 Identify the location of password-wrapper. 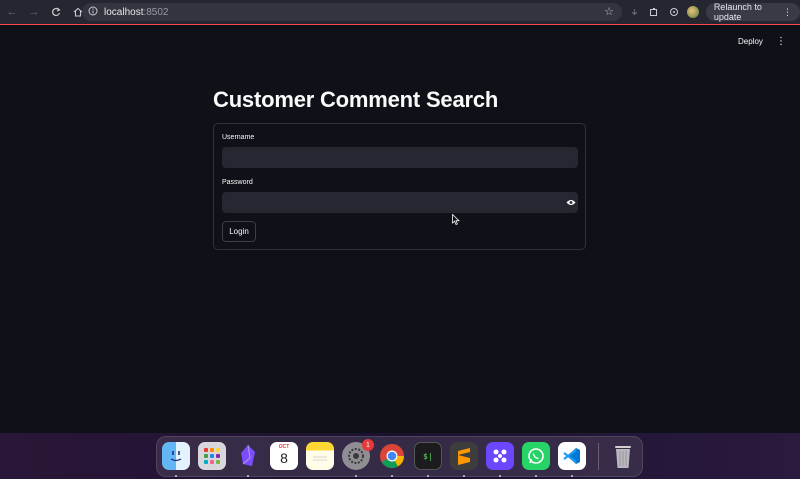
(399, 202).